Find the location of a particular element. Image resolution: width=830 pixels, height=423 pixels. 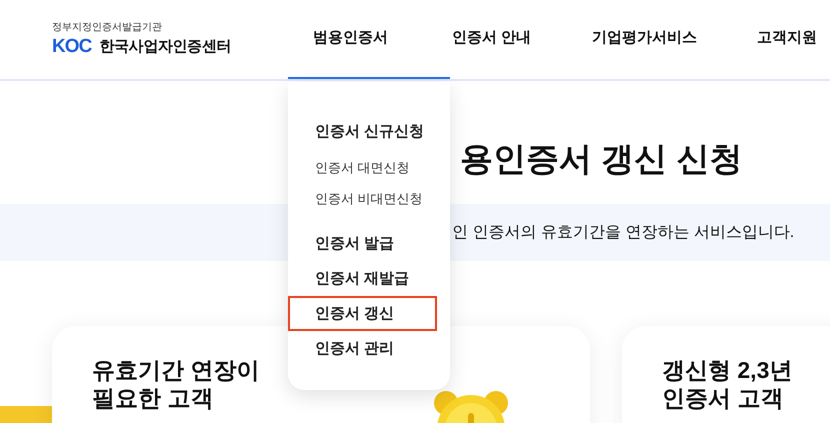

card-title: 필요한 고객 is located at coordinates (153, 398).